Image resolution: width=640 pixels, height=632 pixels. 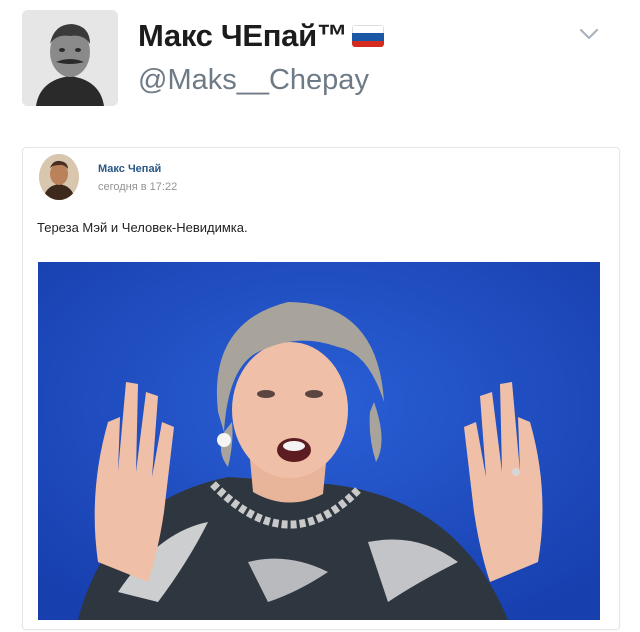 I want to click on author-photo-icon, so click(x=59, y=177).